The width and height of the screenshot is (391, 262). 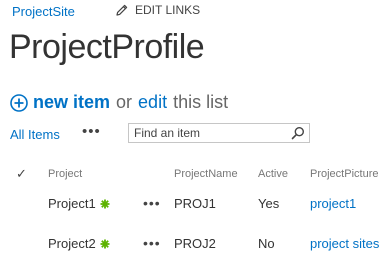 What do you see at coordinates (21, 174) in the screenshot?
I see `select-all-checkmark: ✓` at bounding box center [21, 174].